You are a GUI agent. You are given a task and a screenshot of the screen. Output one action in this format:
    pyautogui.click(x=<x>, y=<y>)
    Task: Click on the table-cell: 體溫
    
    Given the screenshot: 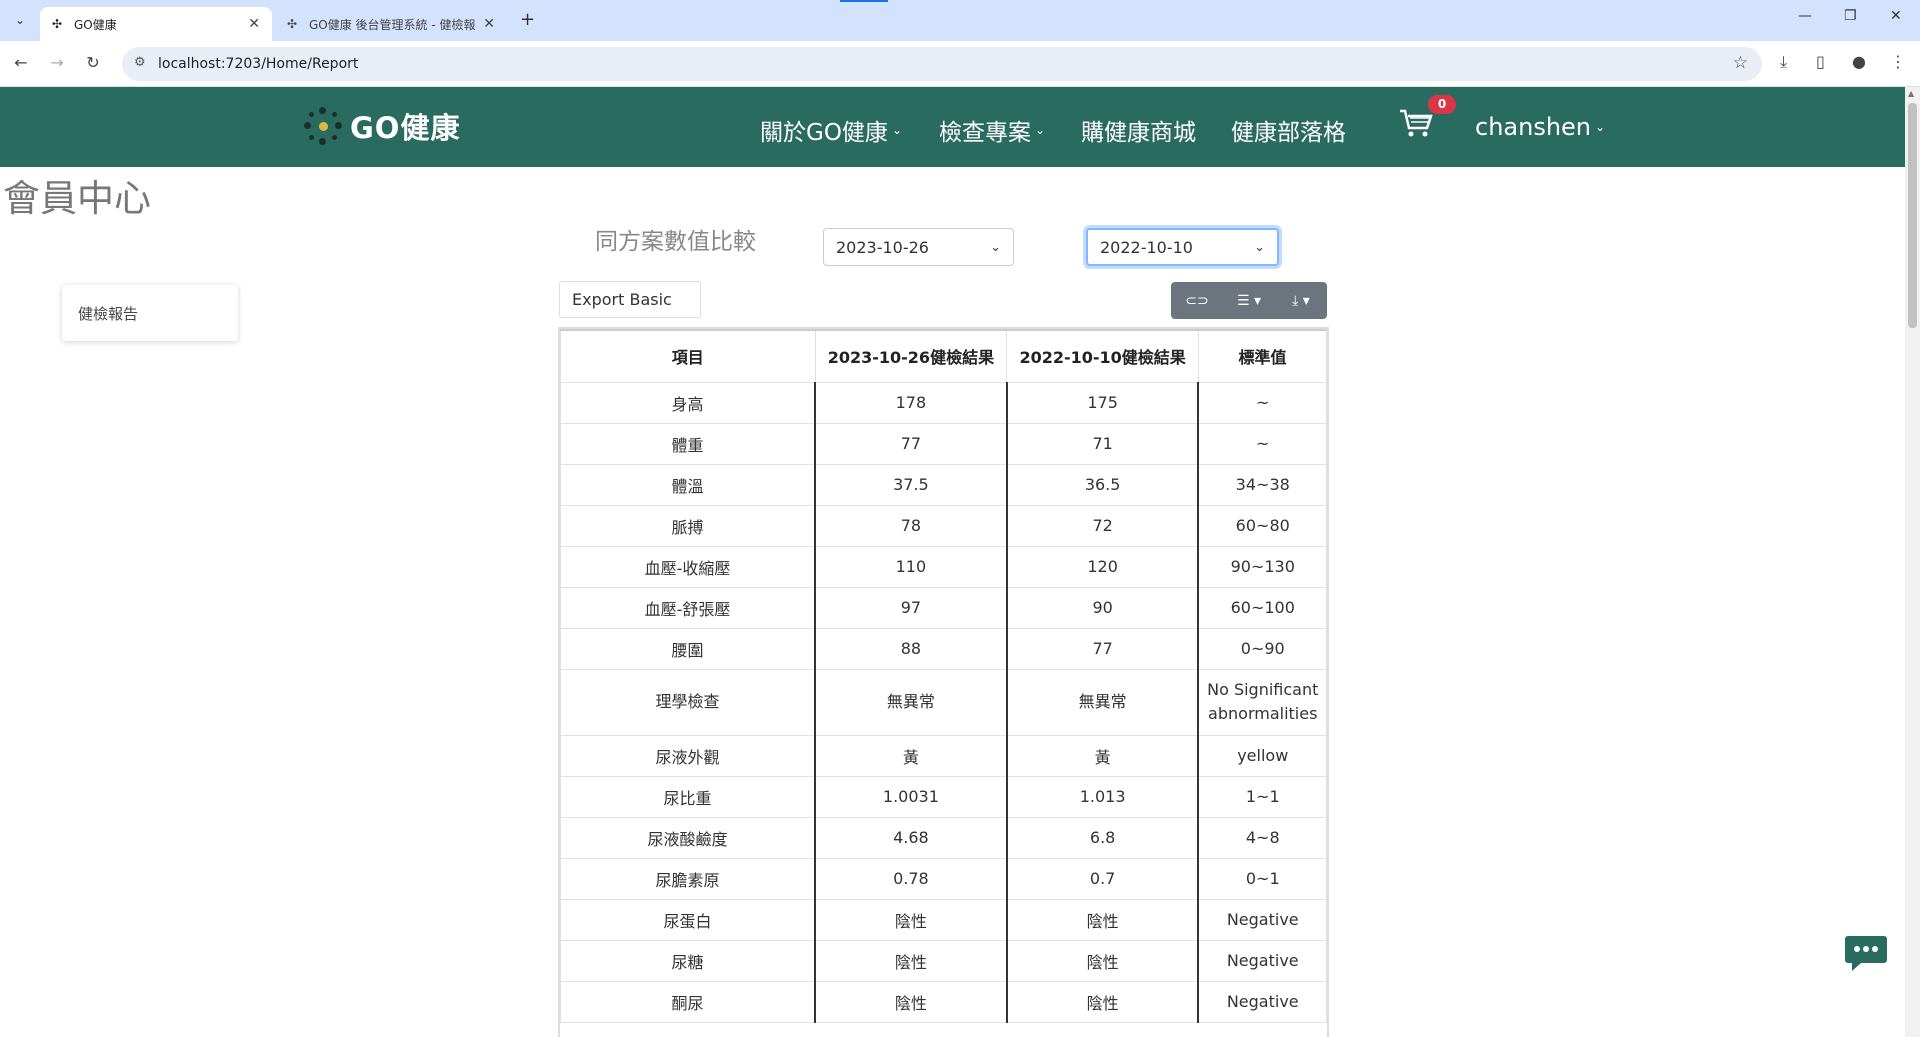 What is the action you would take?
    pyautogui.click(x=688, y=484)
    